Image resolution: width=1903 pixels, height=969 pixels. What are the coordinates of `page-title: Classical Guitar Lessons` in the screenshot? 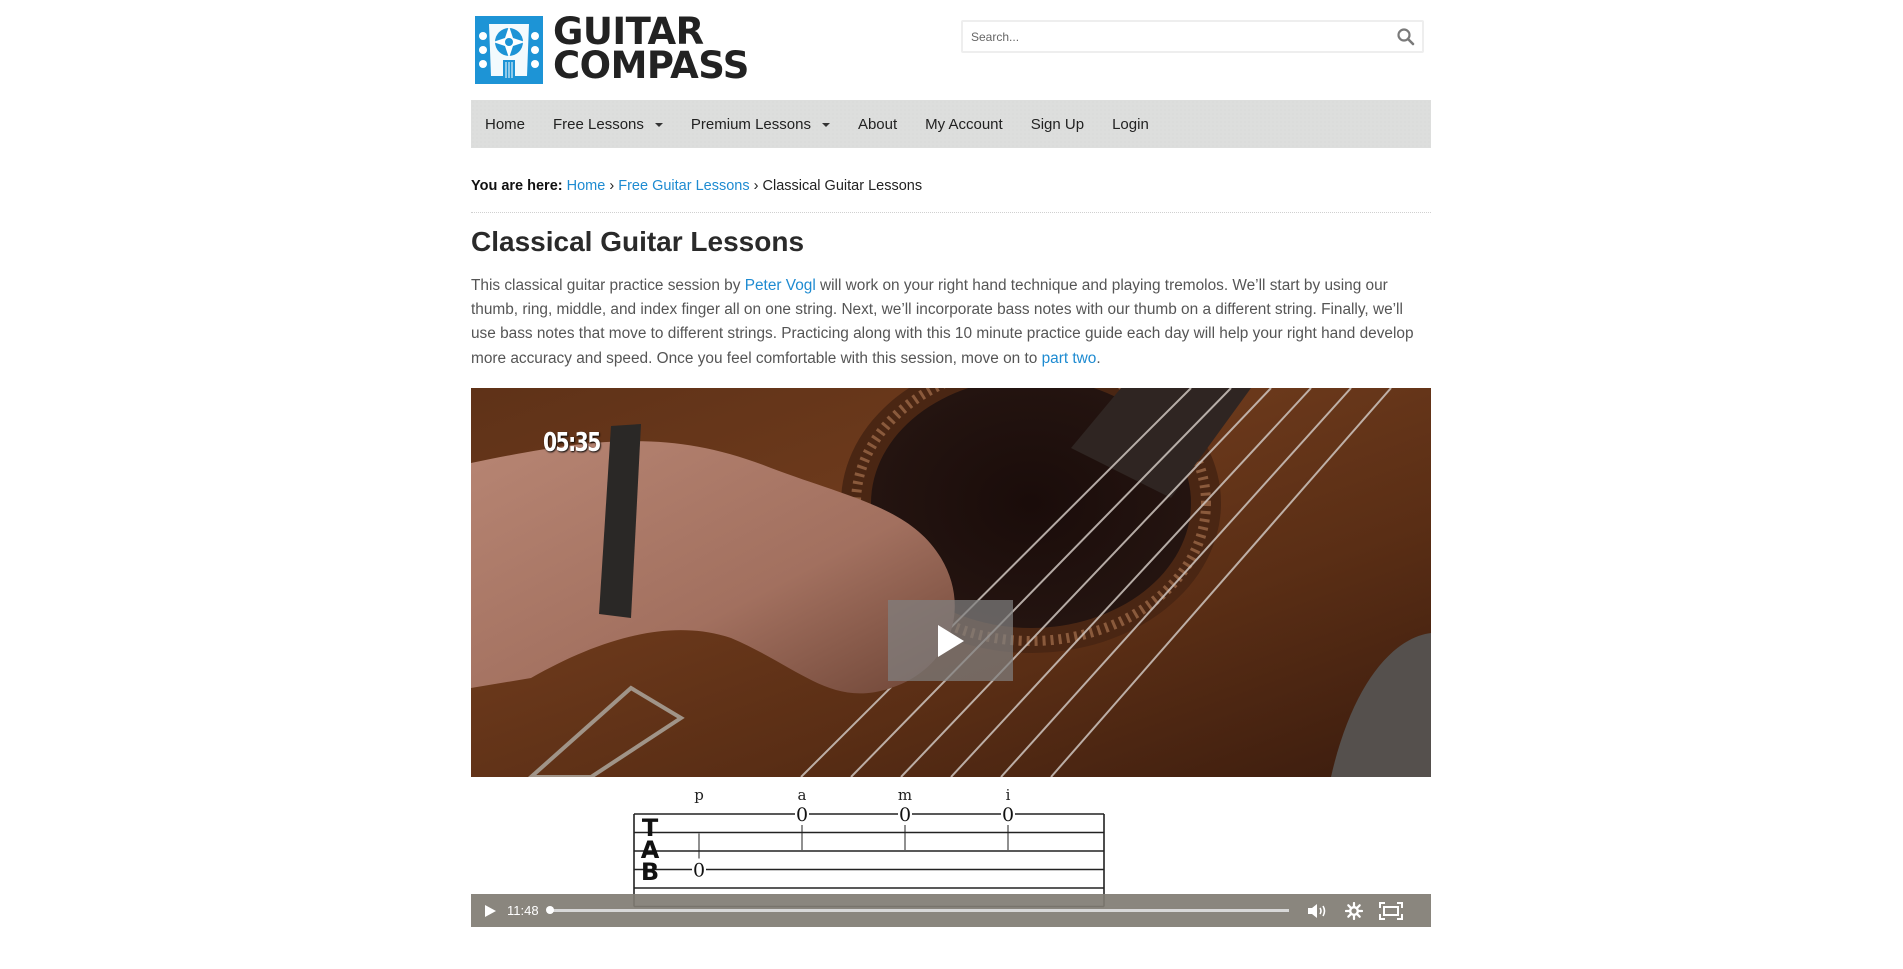 It's located at (638, 241).